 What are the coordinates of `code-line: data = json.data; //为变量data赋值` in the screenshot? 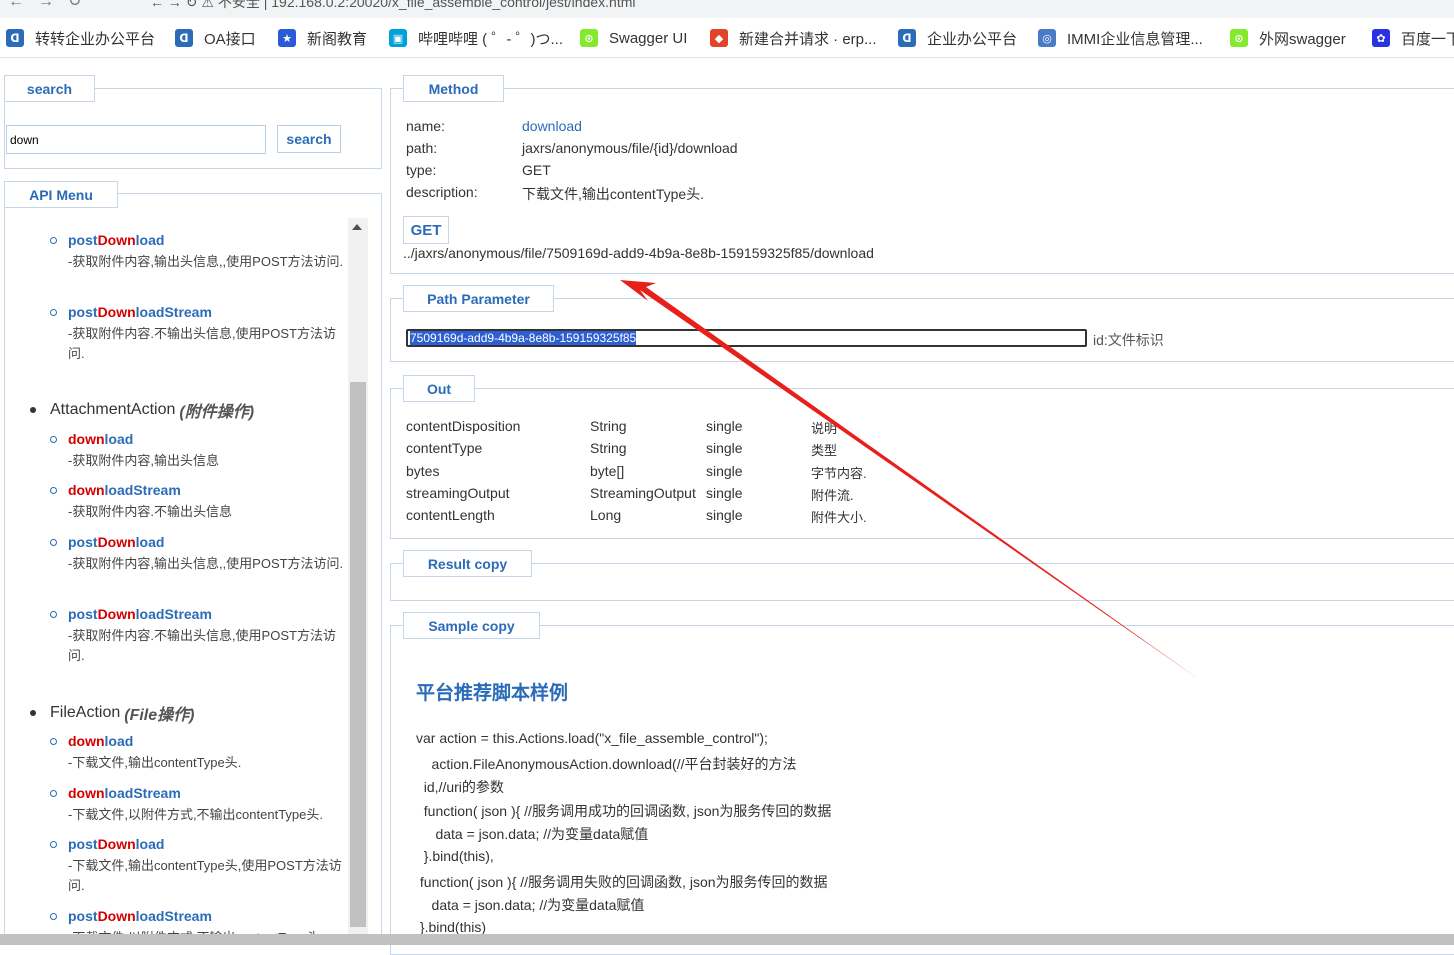 It's located at (532, 834).